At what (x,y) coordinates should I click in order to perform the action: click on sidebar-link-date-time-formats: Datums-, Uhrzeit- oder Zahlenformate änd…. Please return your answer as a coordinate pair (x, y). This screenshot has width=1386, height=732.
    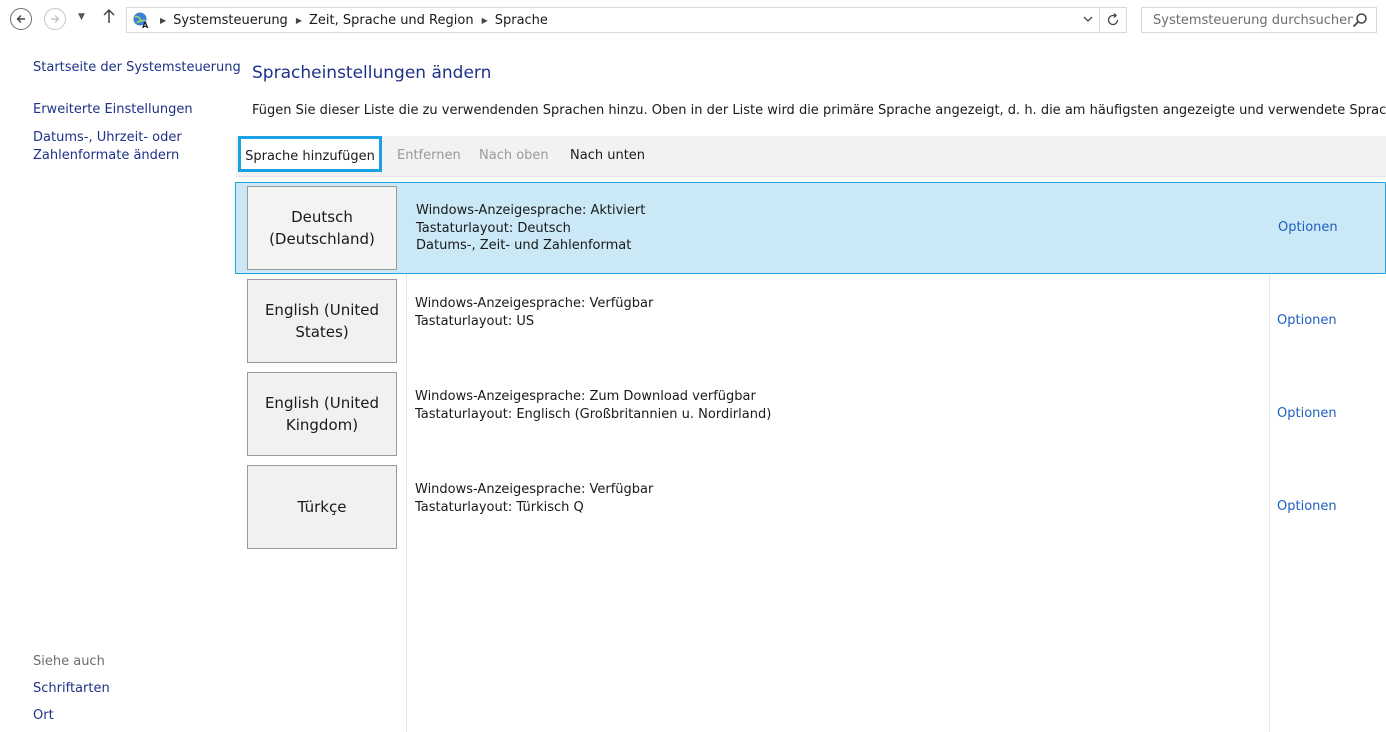
    Looking at the image, I should click on (123, 147).